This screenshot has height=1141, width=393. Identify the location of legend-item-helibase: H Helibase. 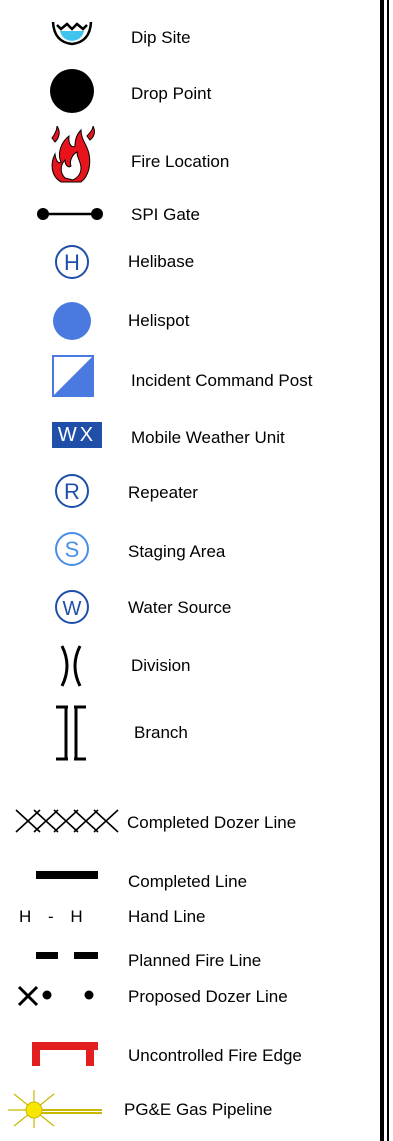
(190, 264).